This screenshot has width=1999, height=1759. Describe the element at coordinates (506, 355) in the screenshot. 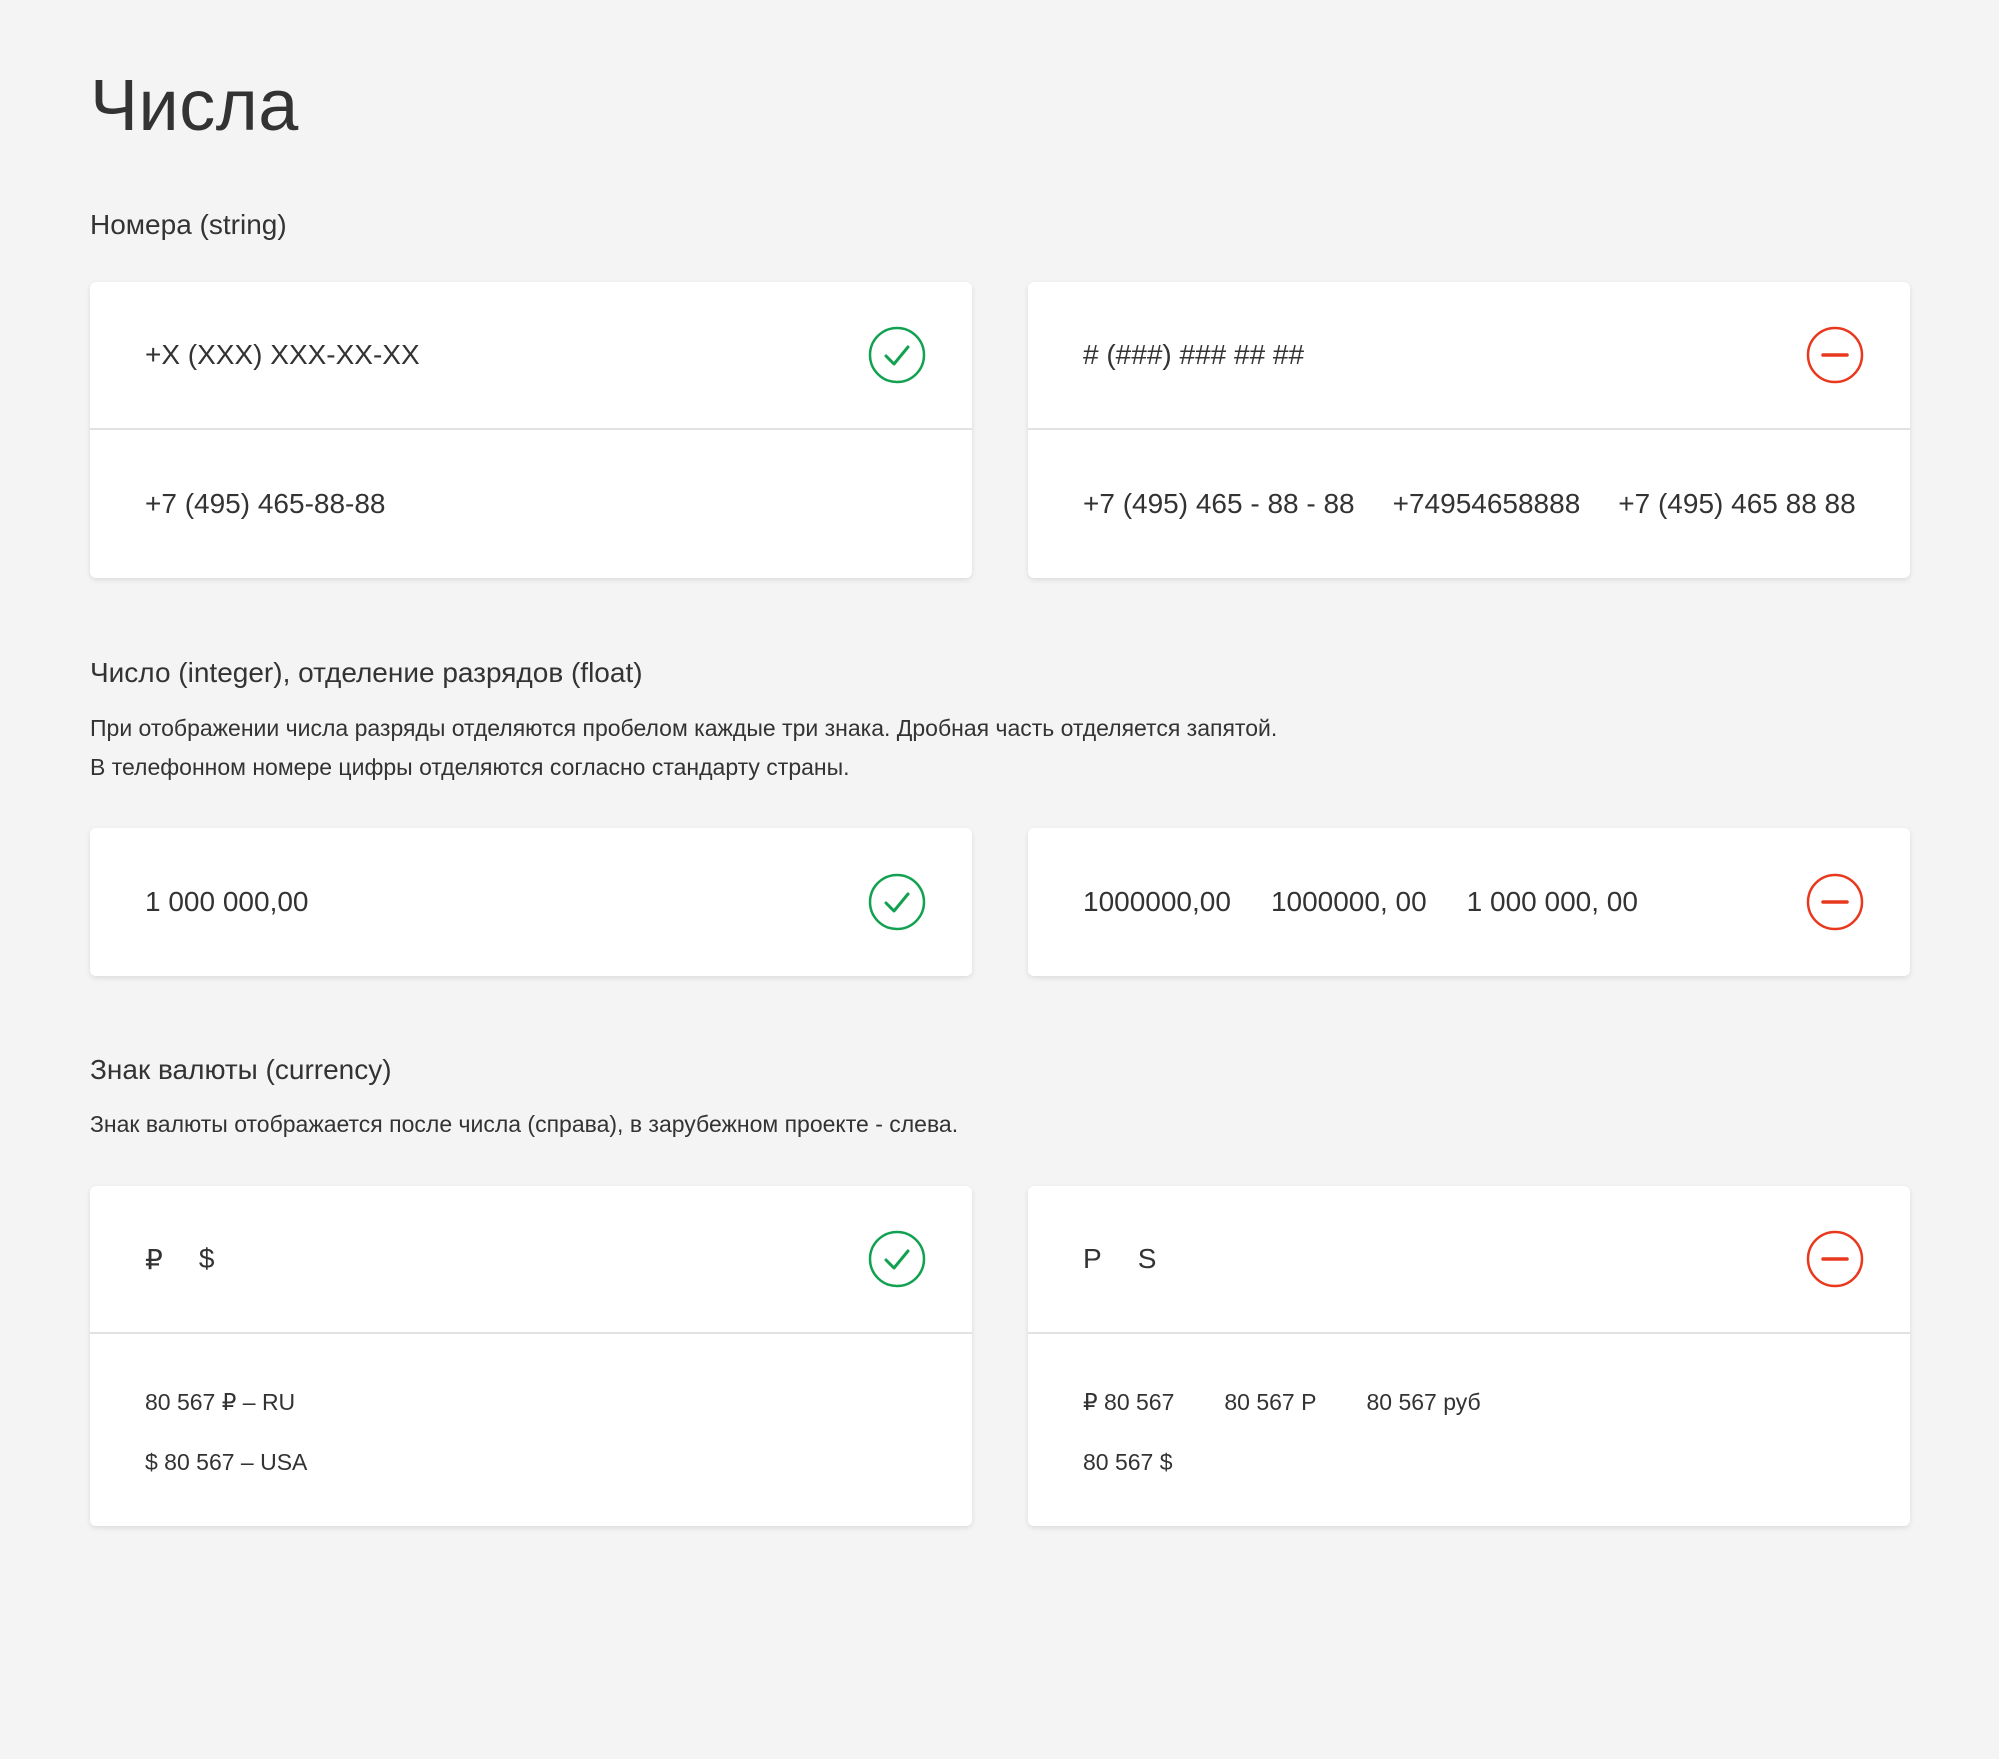

I see `phones-good-format: +X (XXX) XXX-XX-XX` at that location.